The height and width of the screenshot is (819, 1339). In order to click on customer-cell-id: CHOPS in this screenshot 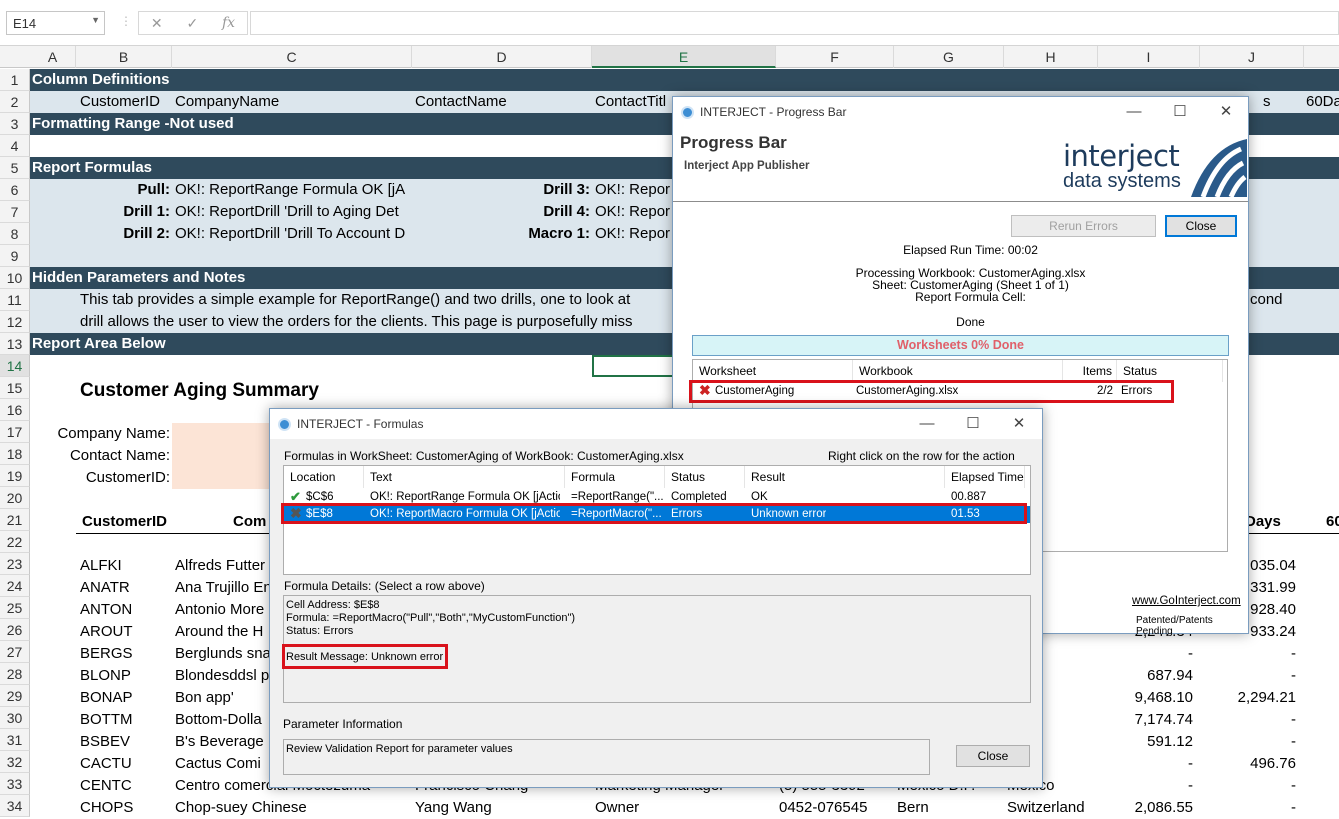, I will do `click(126, 808)`.